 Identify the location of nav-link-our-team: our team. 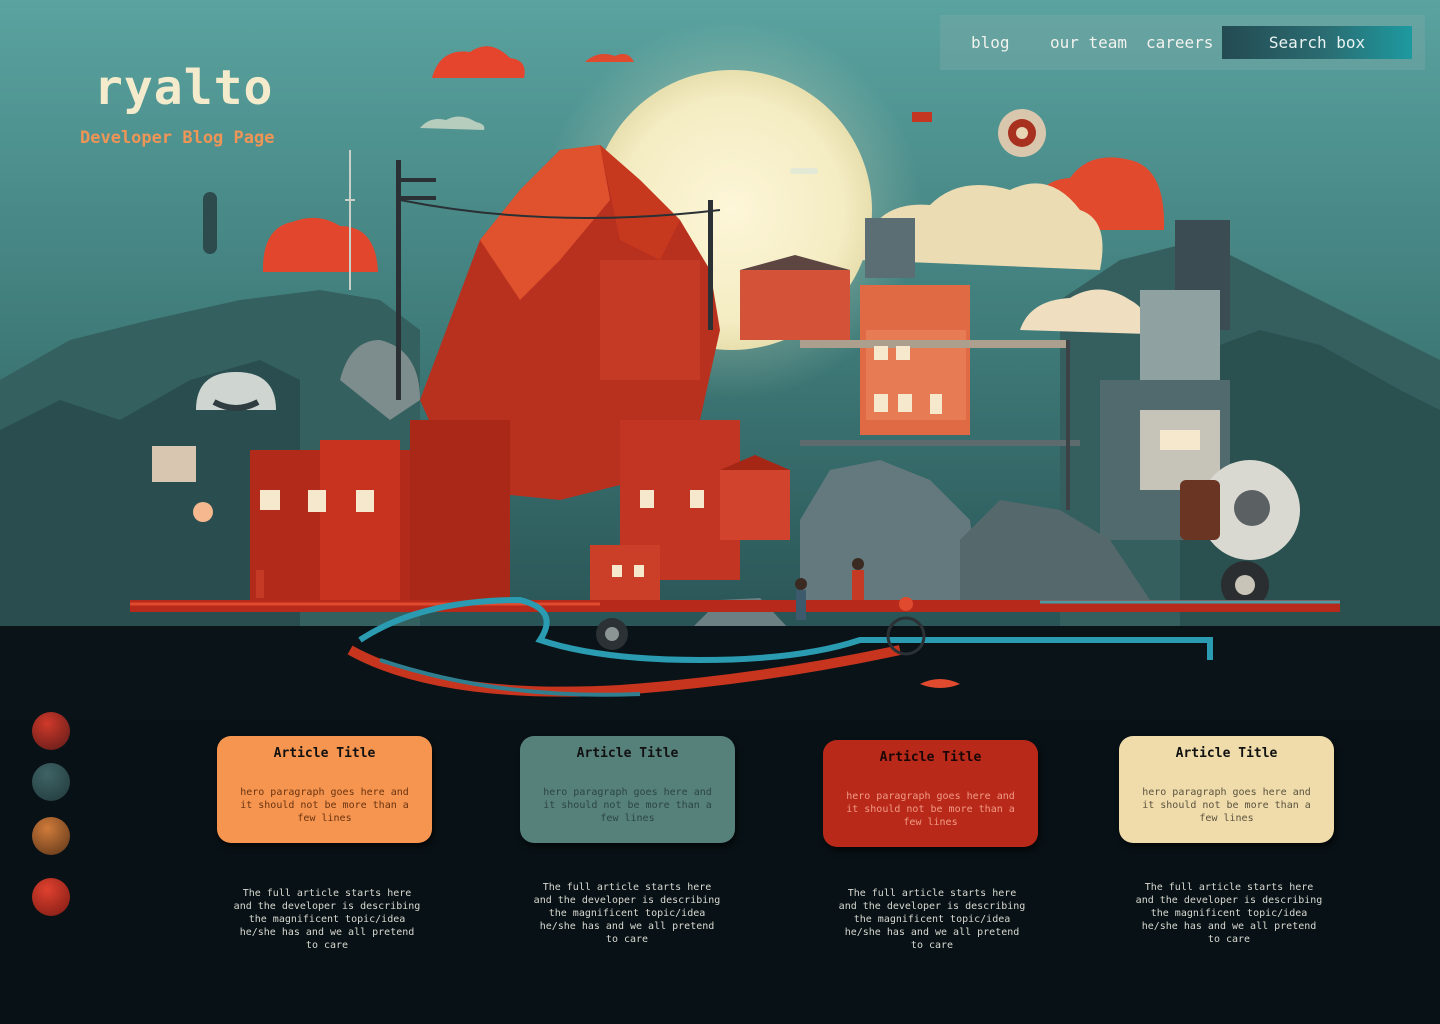
(1088, 42).